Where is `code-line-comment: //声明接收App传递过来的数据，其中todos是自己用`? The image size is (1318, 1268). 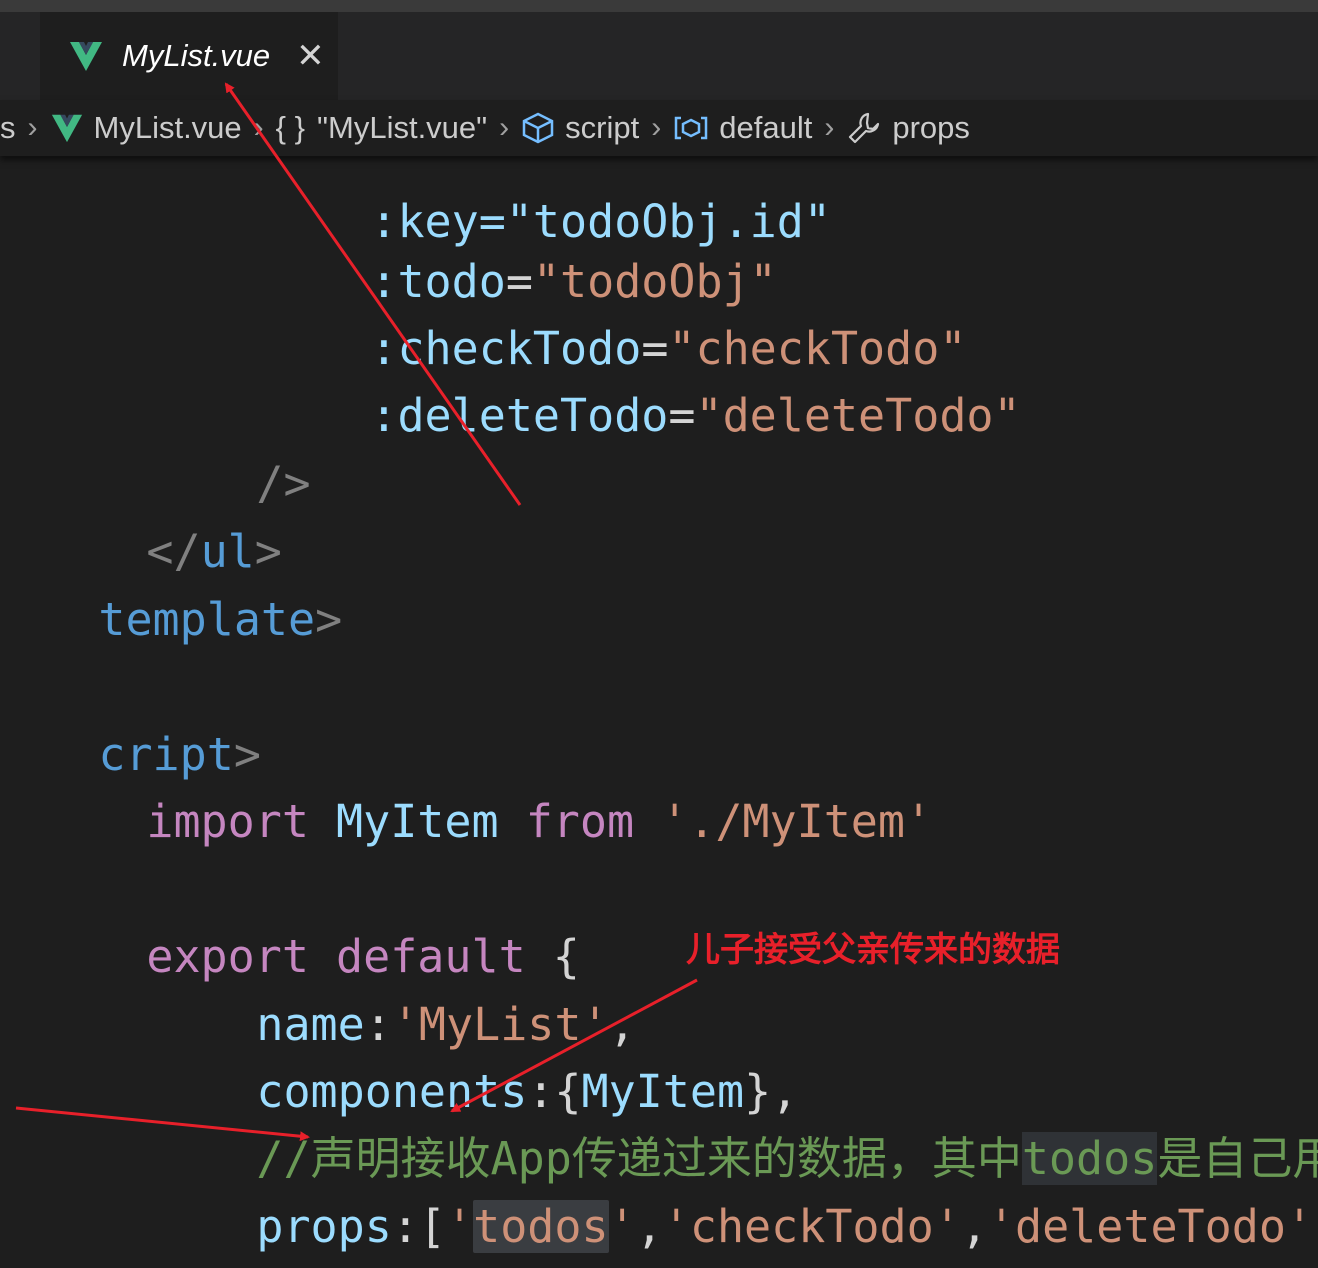 code-line-comment: //声明接收App传递过来的数据，其中todos是自己用 is located at coordinates (733, 1121).